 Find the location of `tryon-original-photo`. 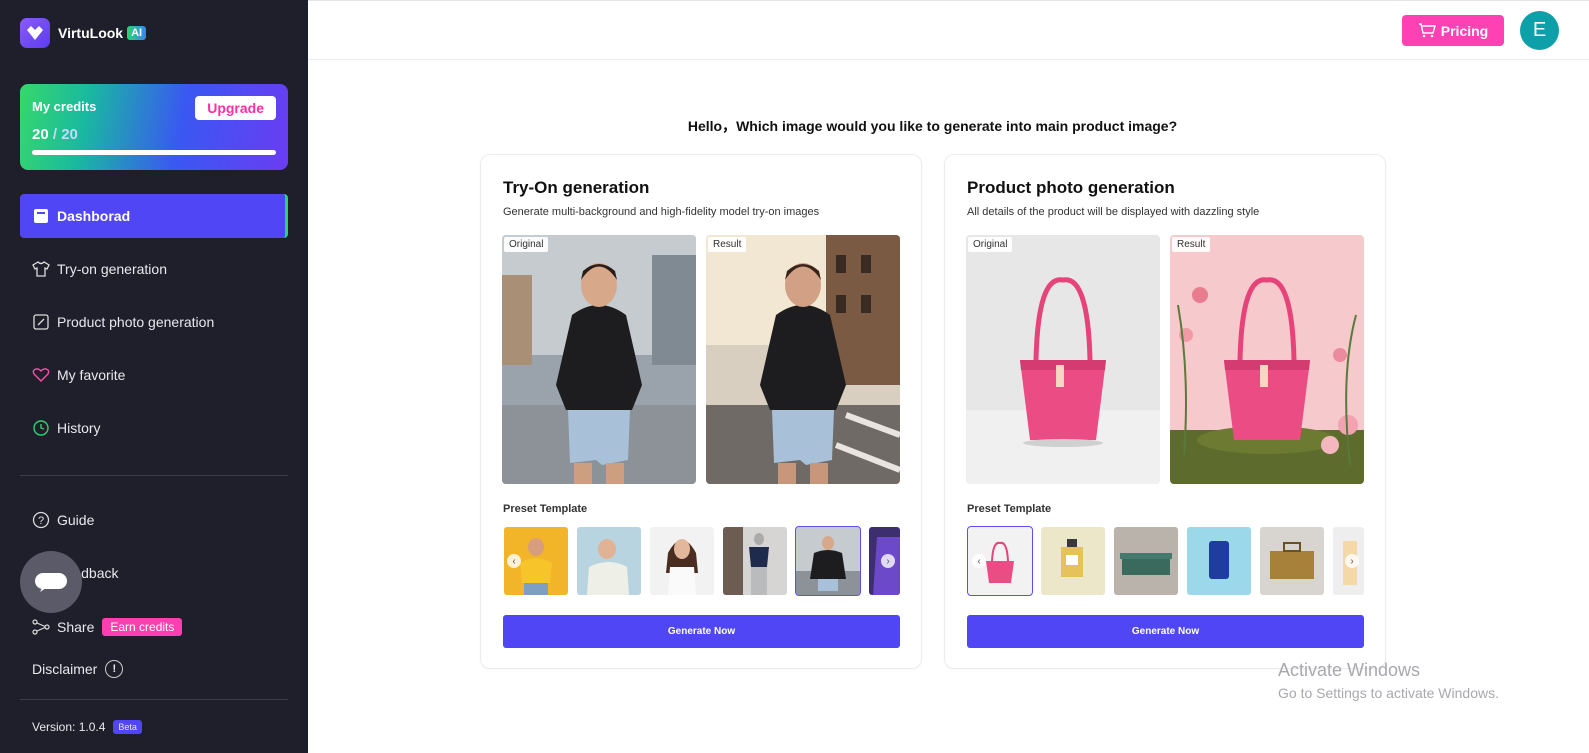

tryon-original-photo is located at coordinates (599, 359).